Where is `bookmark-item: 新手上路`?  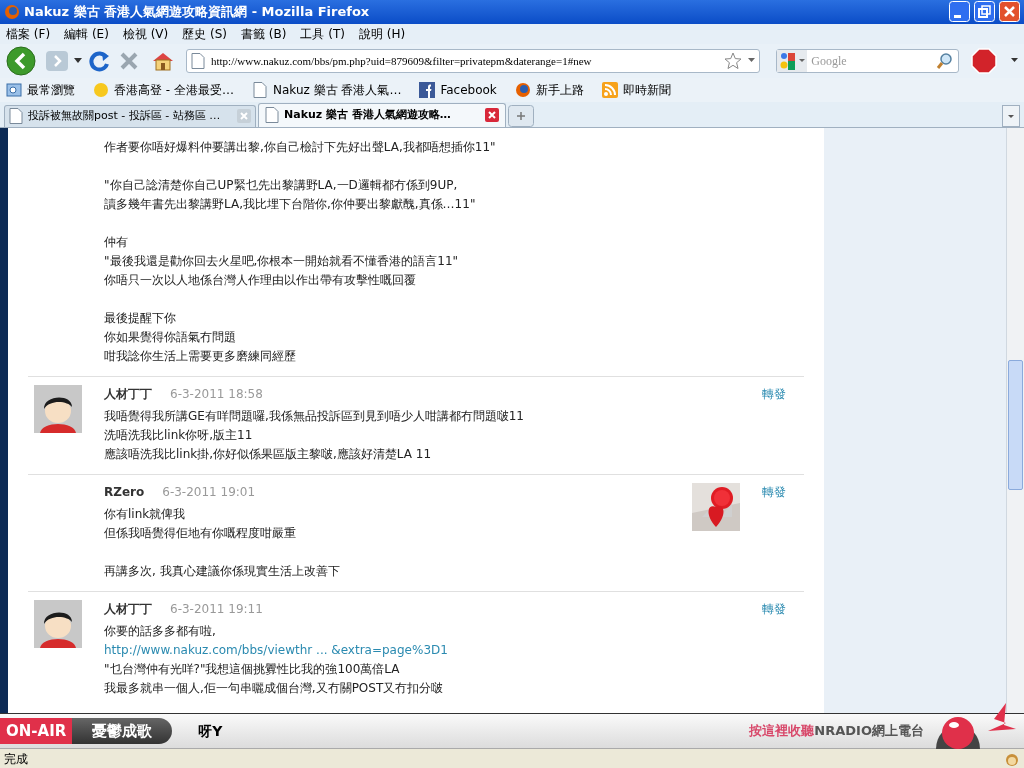
bookmark-item: 新手上路 is located at coordinates (549, 89).